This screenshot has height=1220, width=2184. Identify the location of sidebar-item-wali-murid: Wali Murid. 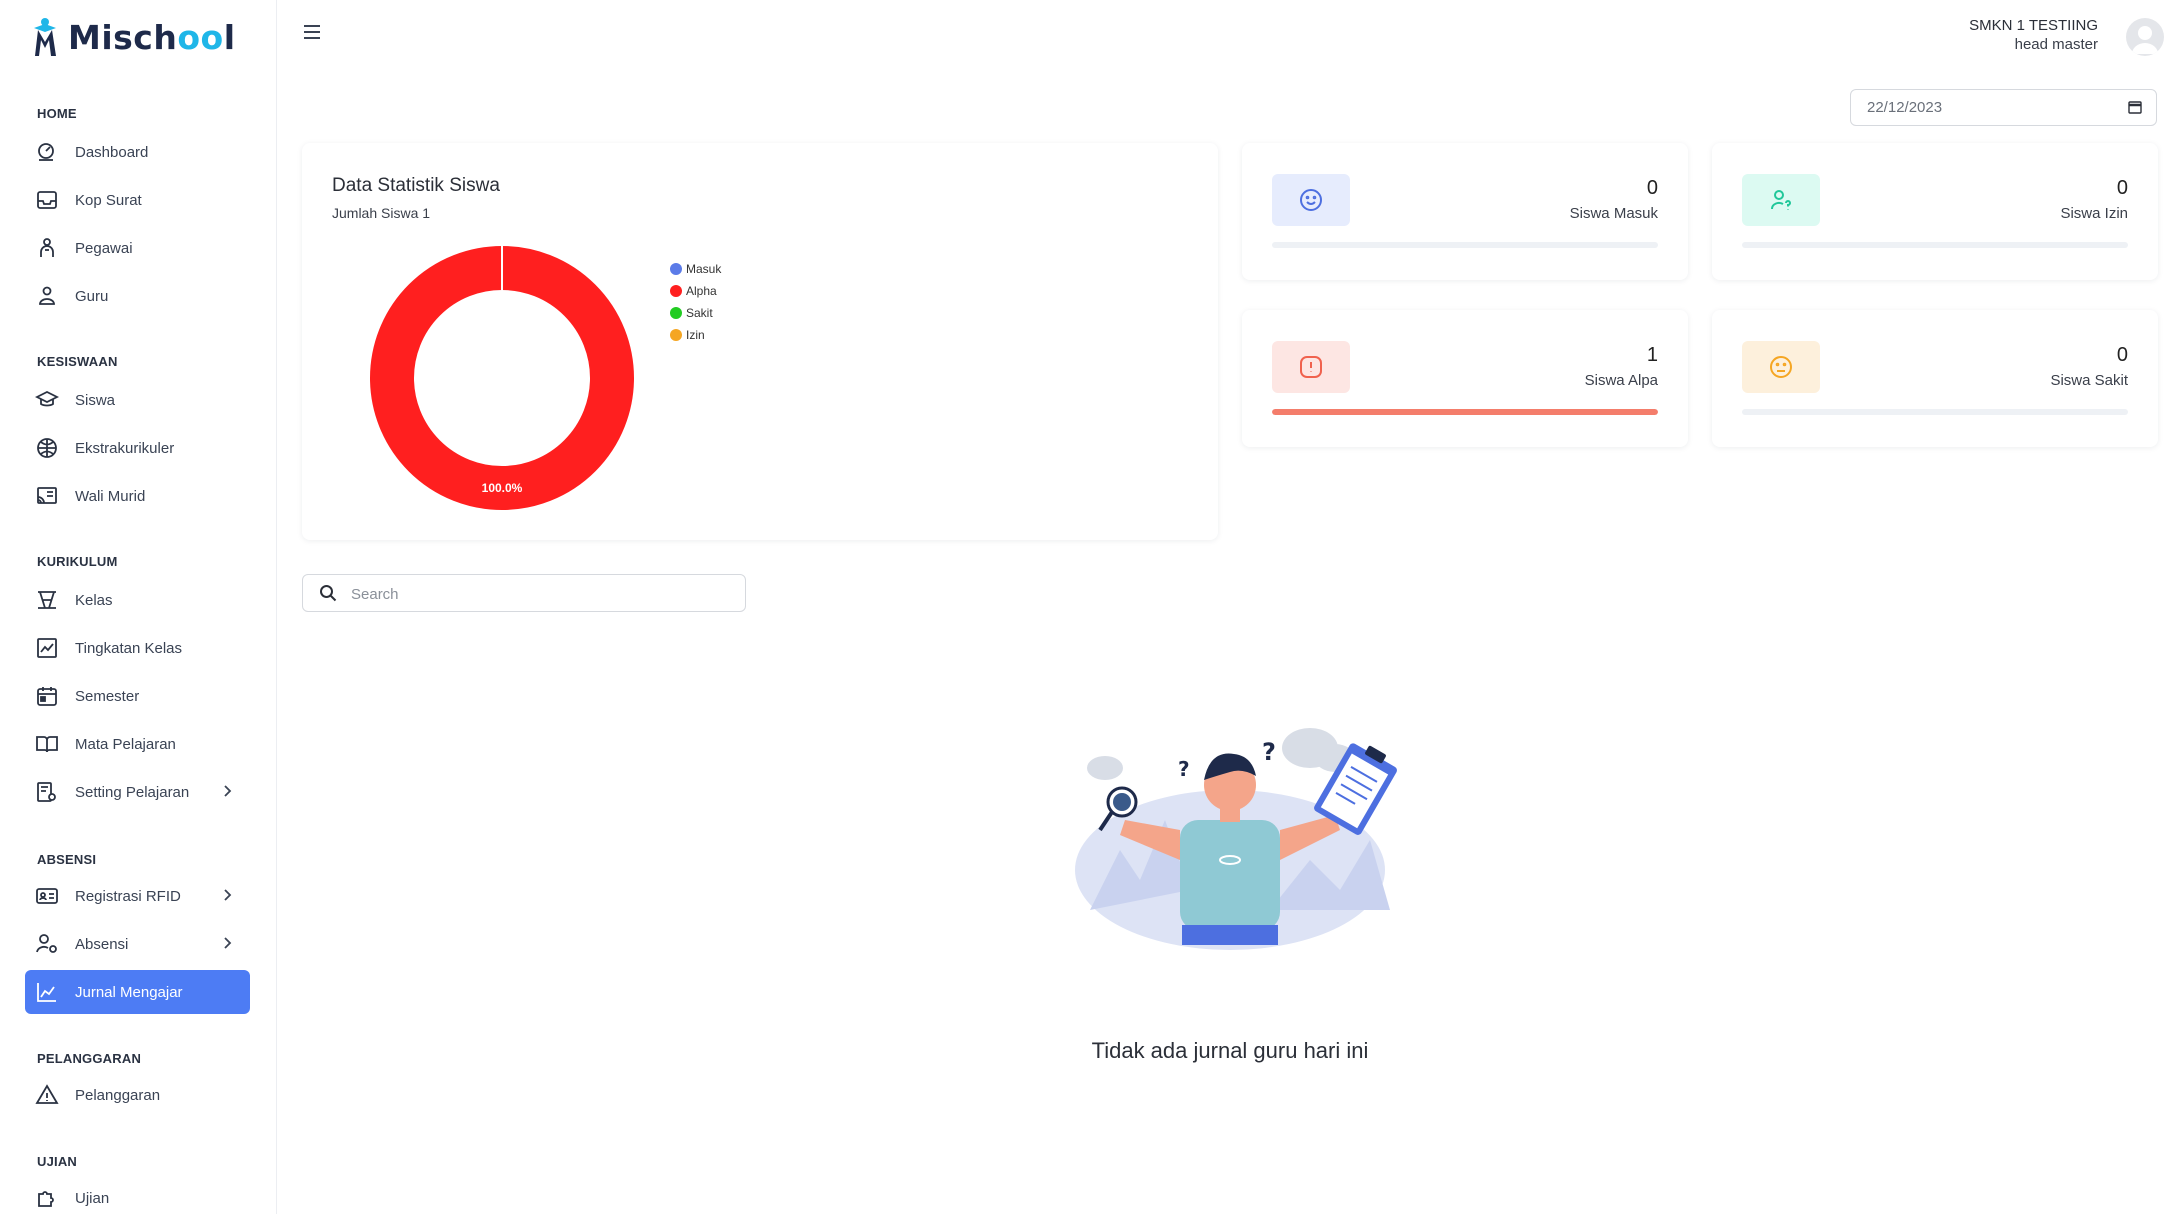
(137, 496).